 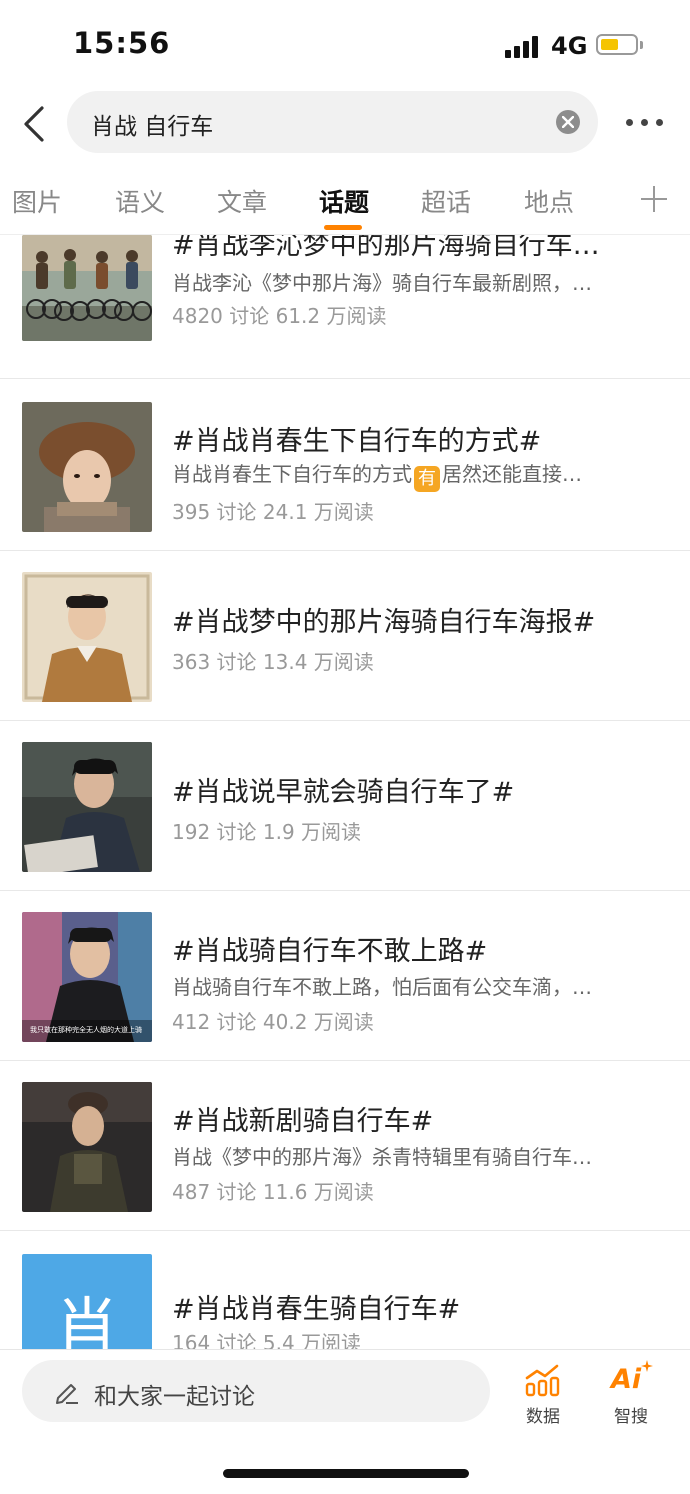 What do you see at coordinates (549, 201) in the screenshot?
I see `tab-places: 地点` at bounding box center [549, 201].